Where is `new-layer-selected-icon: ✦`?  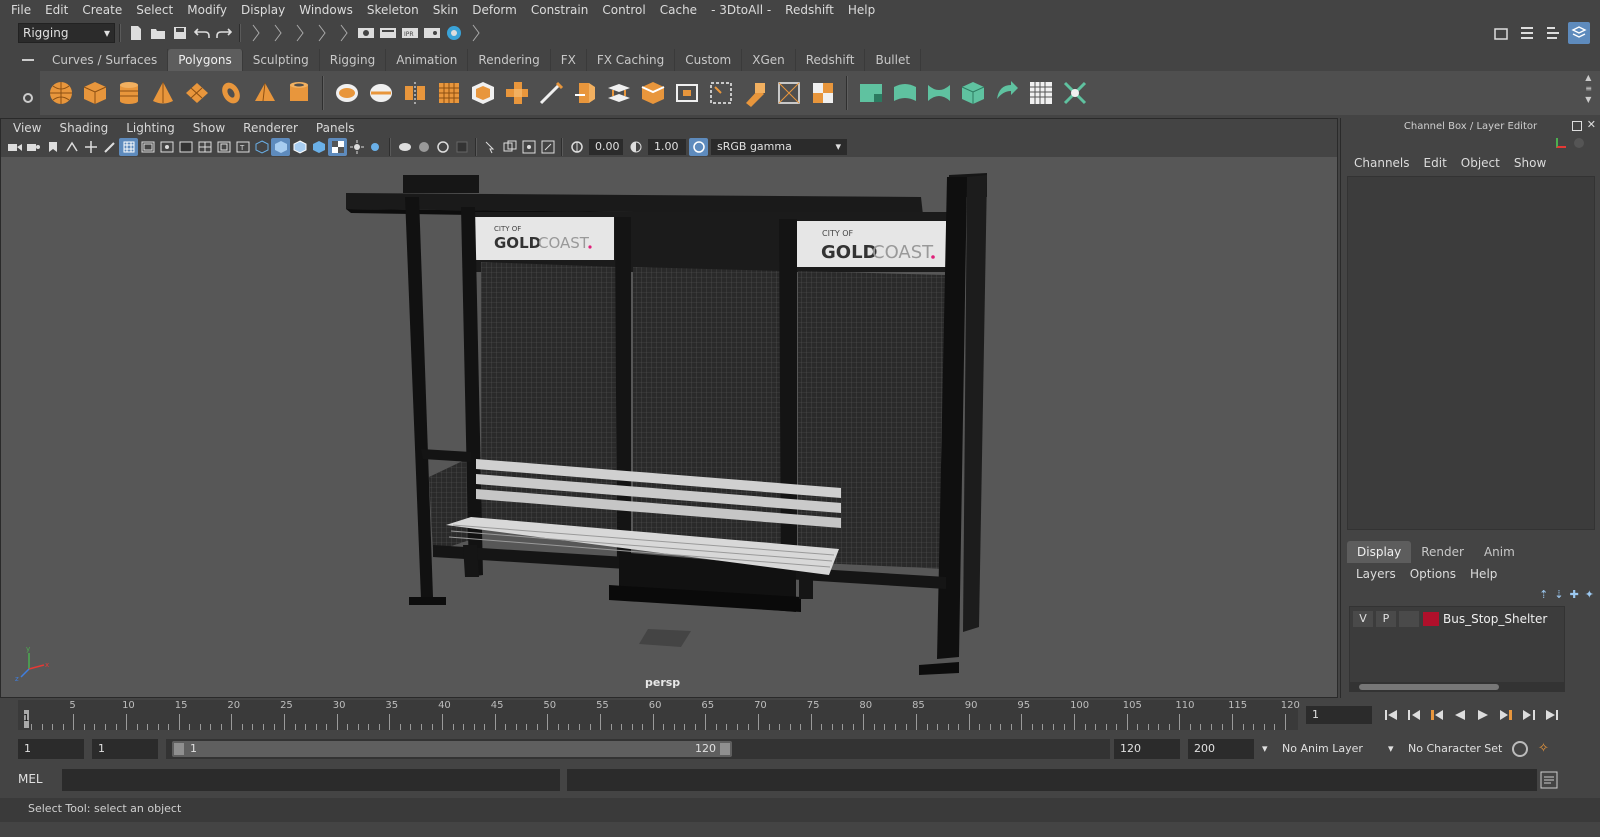 new-layer-selected-icon: ✦ is located at coordinates (1589, 594).